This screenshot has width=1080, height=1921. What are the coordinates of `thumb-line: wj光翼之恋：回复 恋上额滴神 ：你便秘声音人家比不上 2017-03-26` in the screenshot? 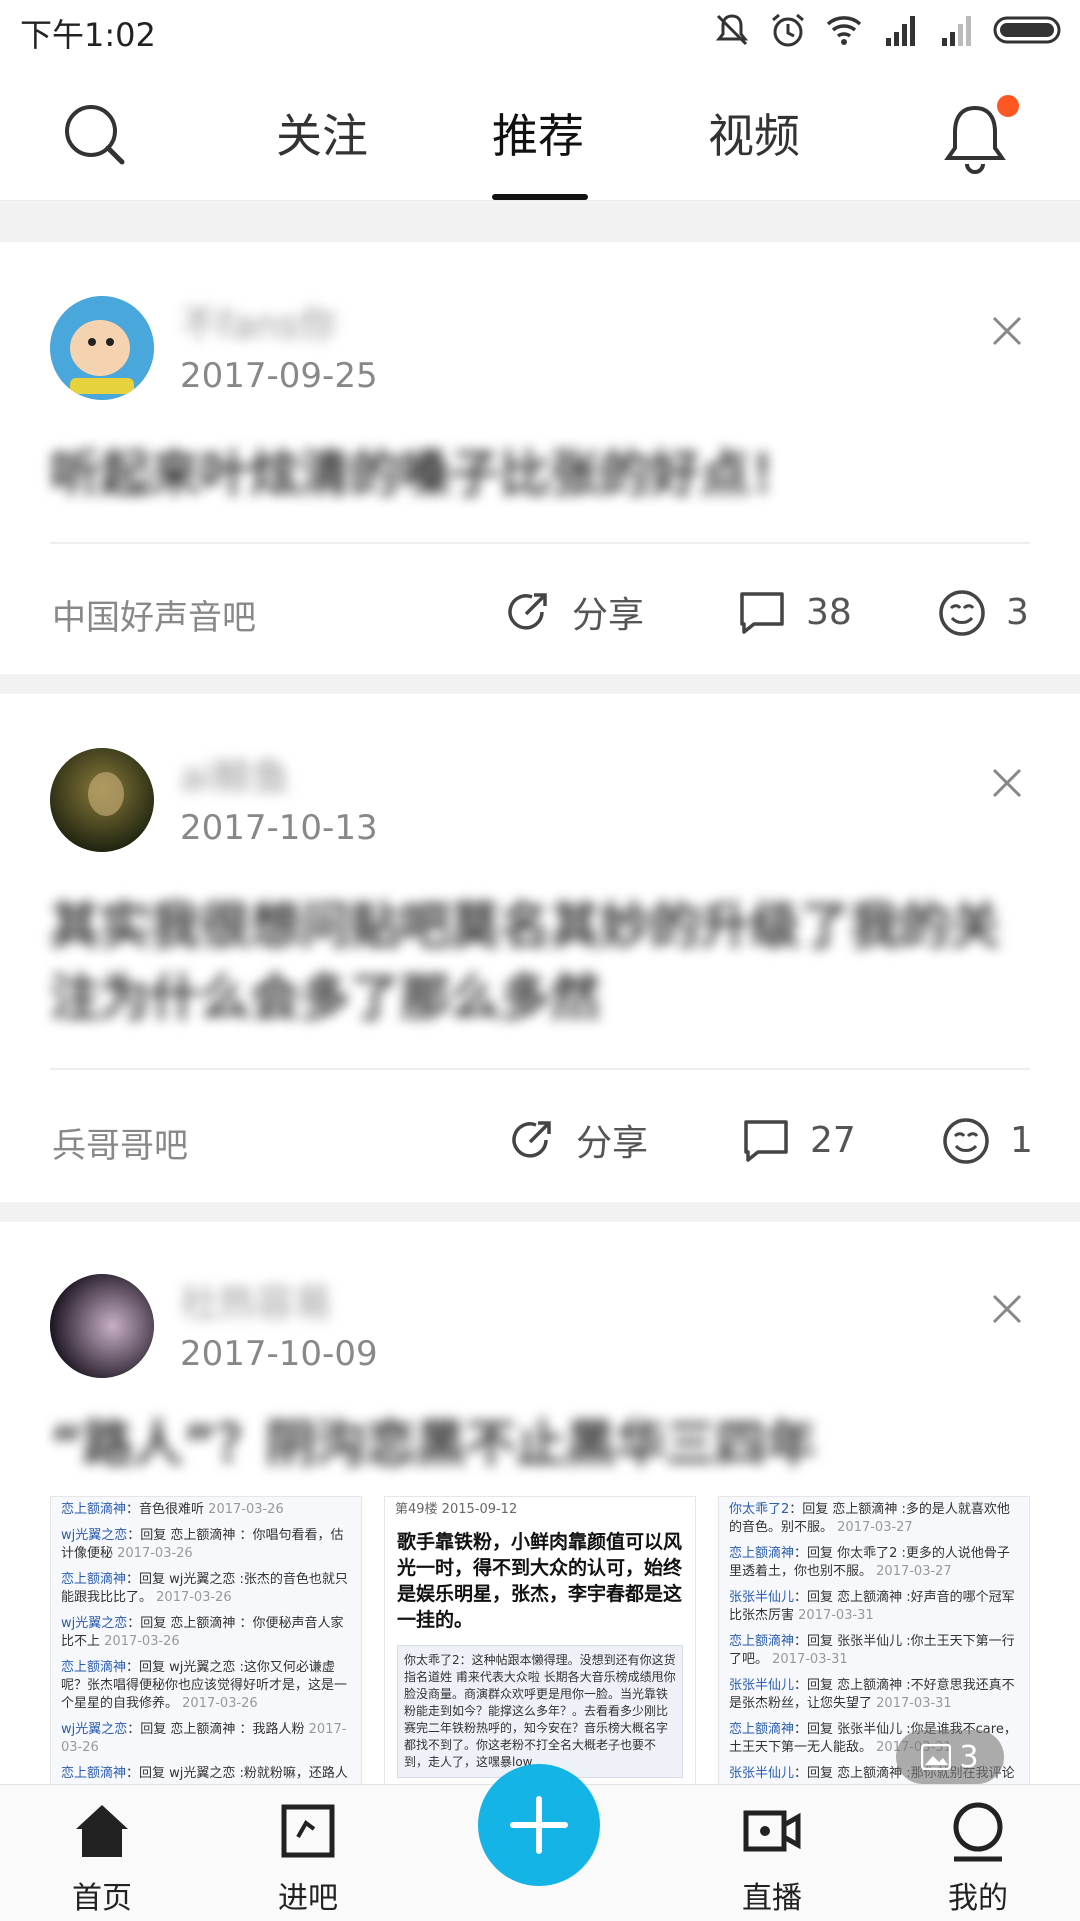 It's located at (202, 1632).